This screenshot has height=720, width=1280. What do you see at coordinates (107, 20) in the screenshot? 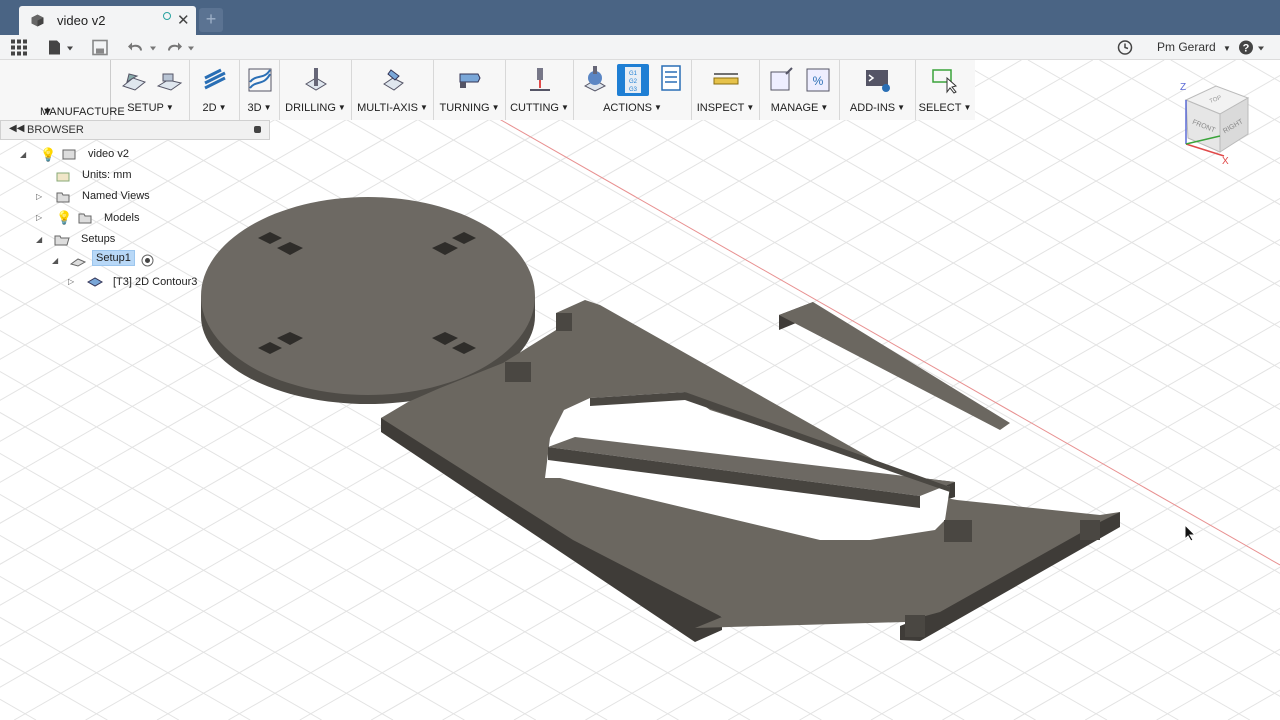
I see `document-tab: video v2 ✕` at bounding box center [107, 20].